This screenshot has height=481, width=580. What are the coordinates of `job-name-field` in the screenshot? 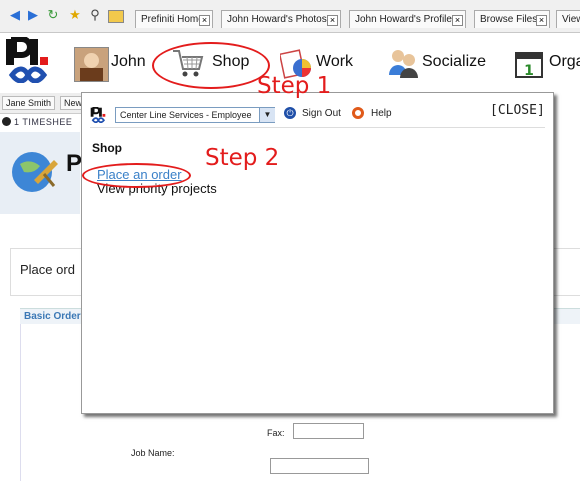 It's located at (319, 466).